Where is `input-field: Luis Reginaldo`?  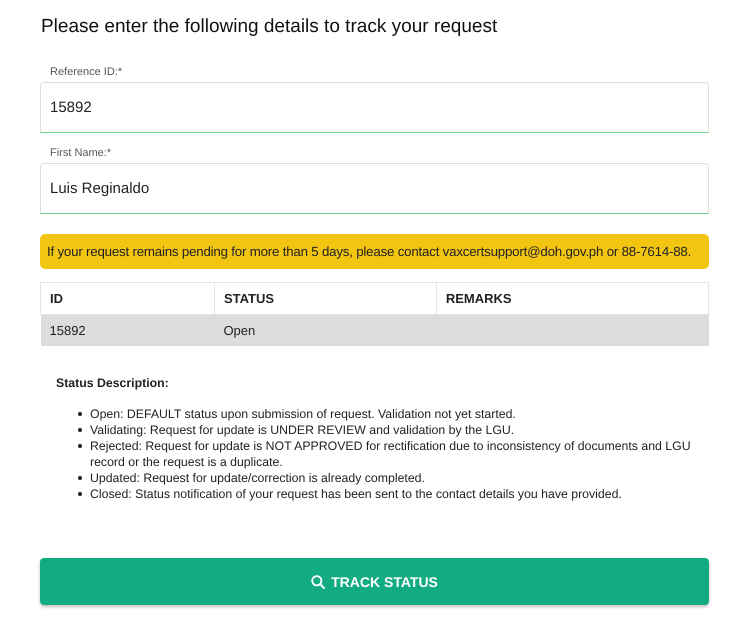
input-field: Luis Reginaldo is located at coordinates (374, 188).